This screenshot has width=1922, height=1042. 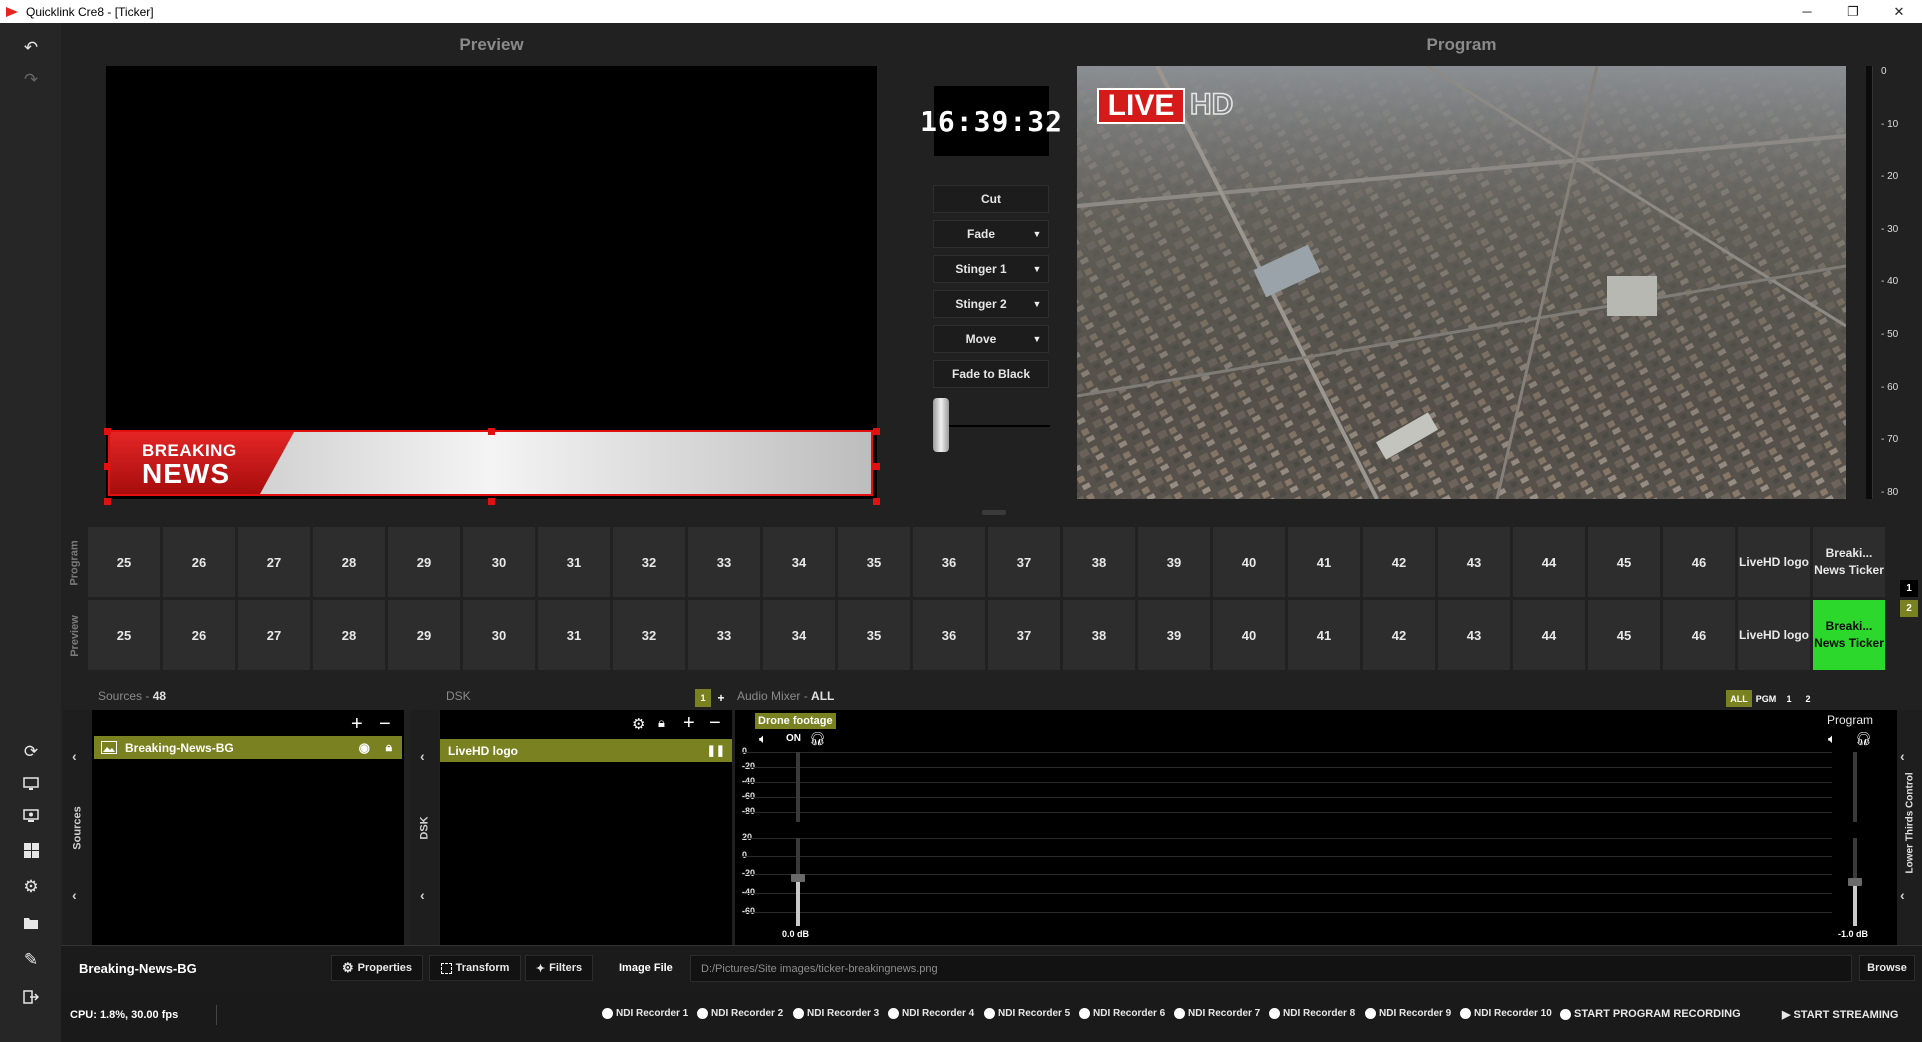 I want to click on program-source-button: 25, so click(x=124, y=562).